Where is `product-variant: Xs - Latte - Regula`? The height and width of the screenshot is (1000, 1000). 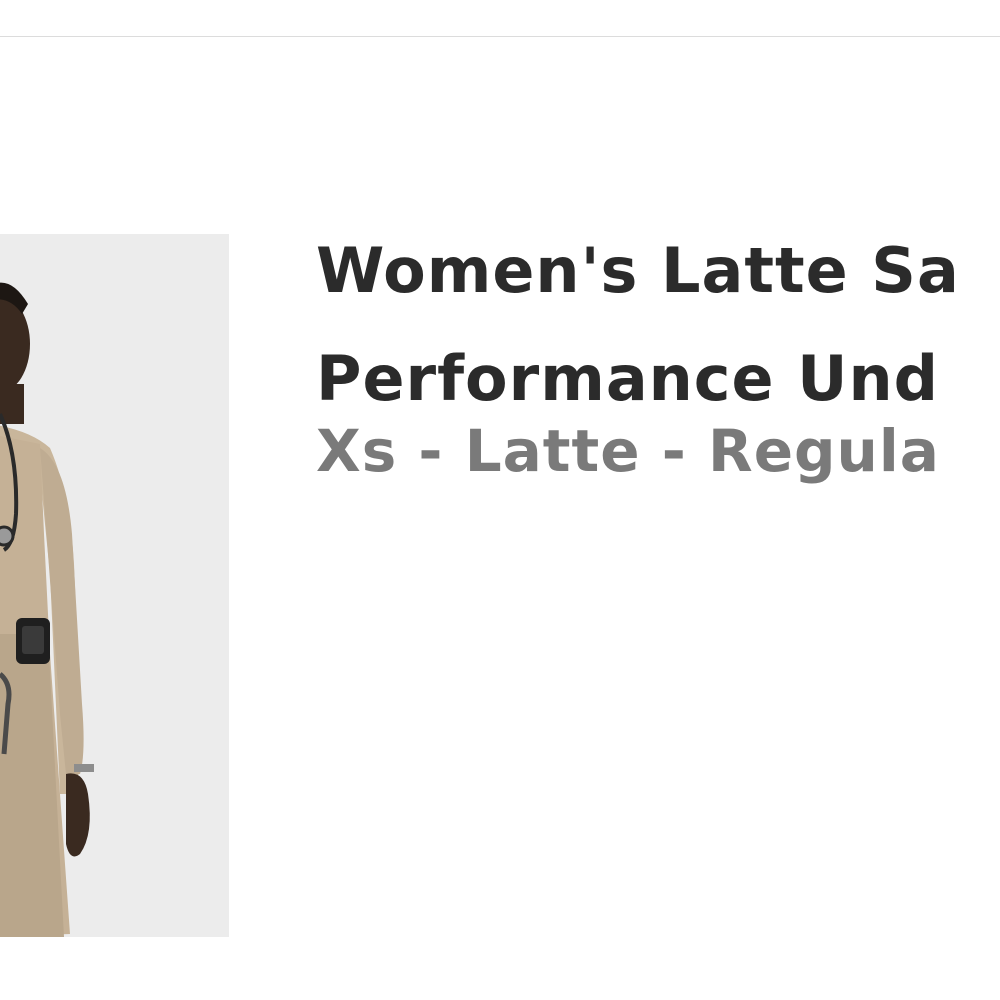 product-variant: Xs - Latte - Regula is located at coordinates (628, 450).